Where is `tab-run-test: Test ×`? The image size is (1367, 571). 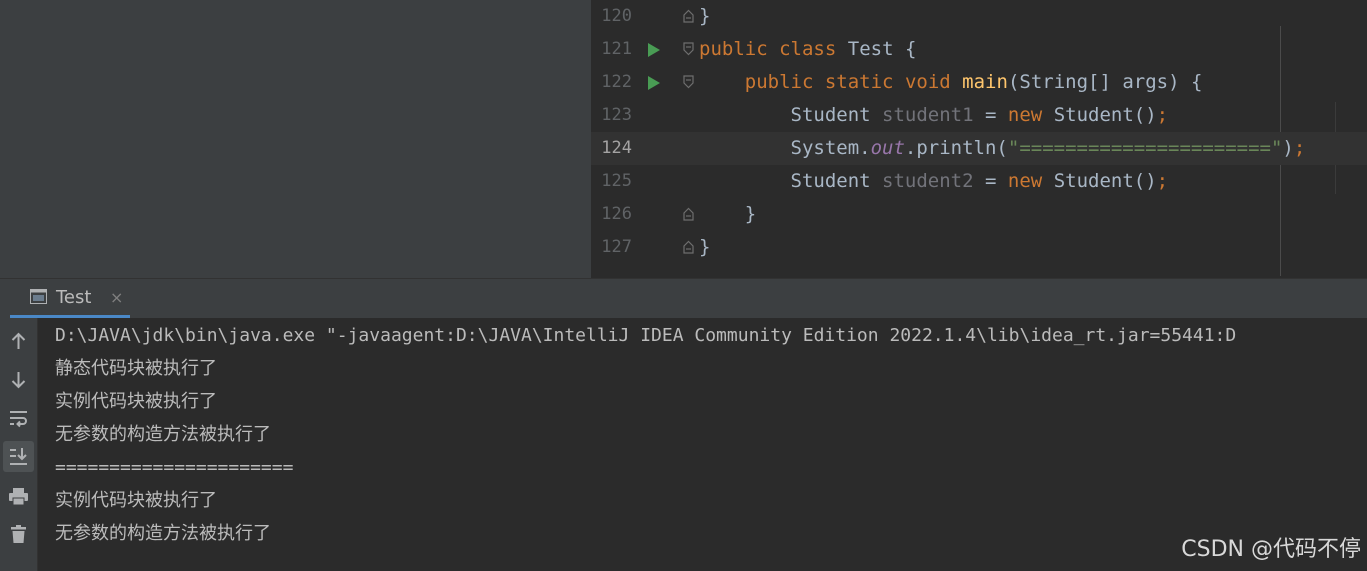
tab-run-test: Test × is located at coordinates (70, 298).